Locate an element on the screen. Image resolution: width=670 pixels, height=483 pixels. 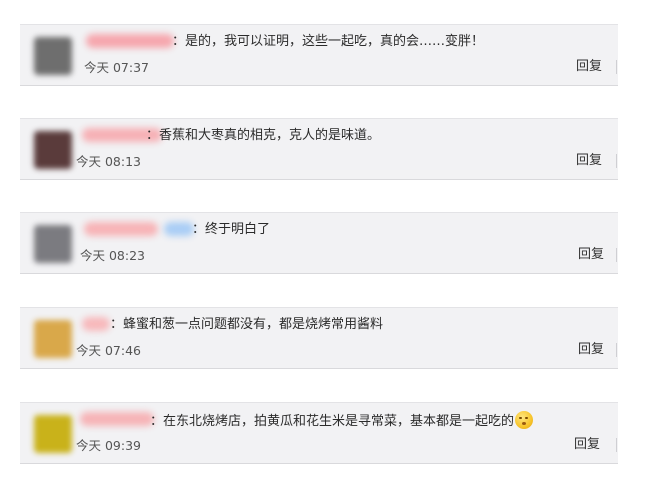
comment-text: ：香蕉和大枣真的相克，克人的是味道。 is located at coordinates (263, 135).